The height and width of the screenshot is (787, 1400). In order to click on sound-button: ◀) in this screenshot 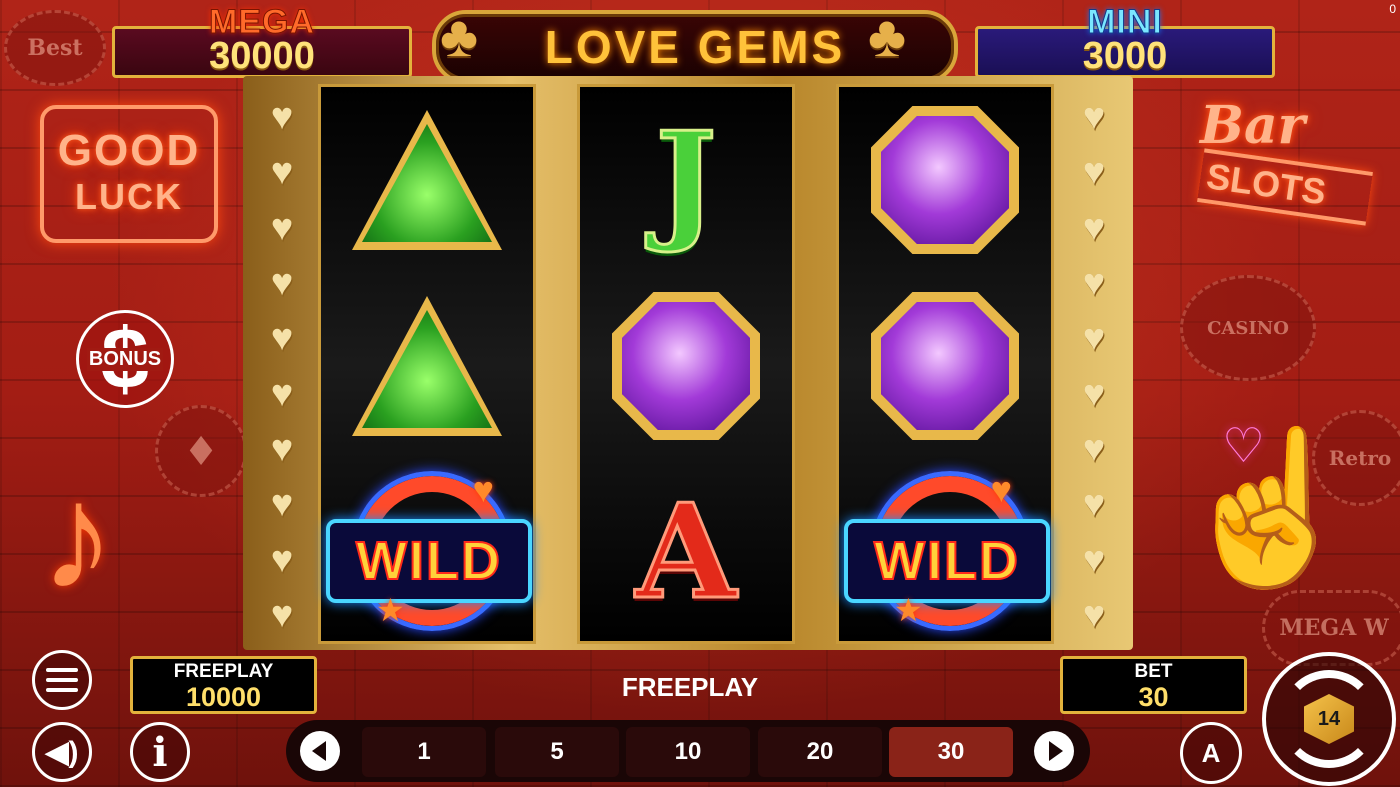, I will do `click(62, 752)`.